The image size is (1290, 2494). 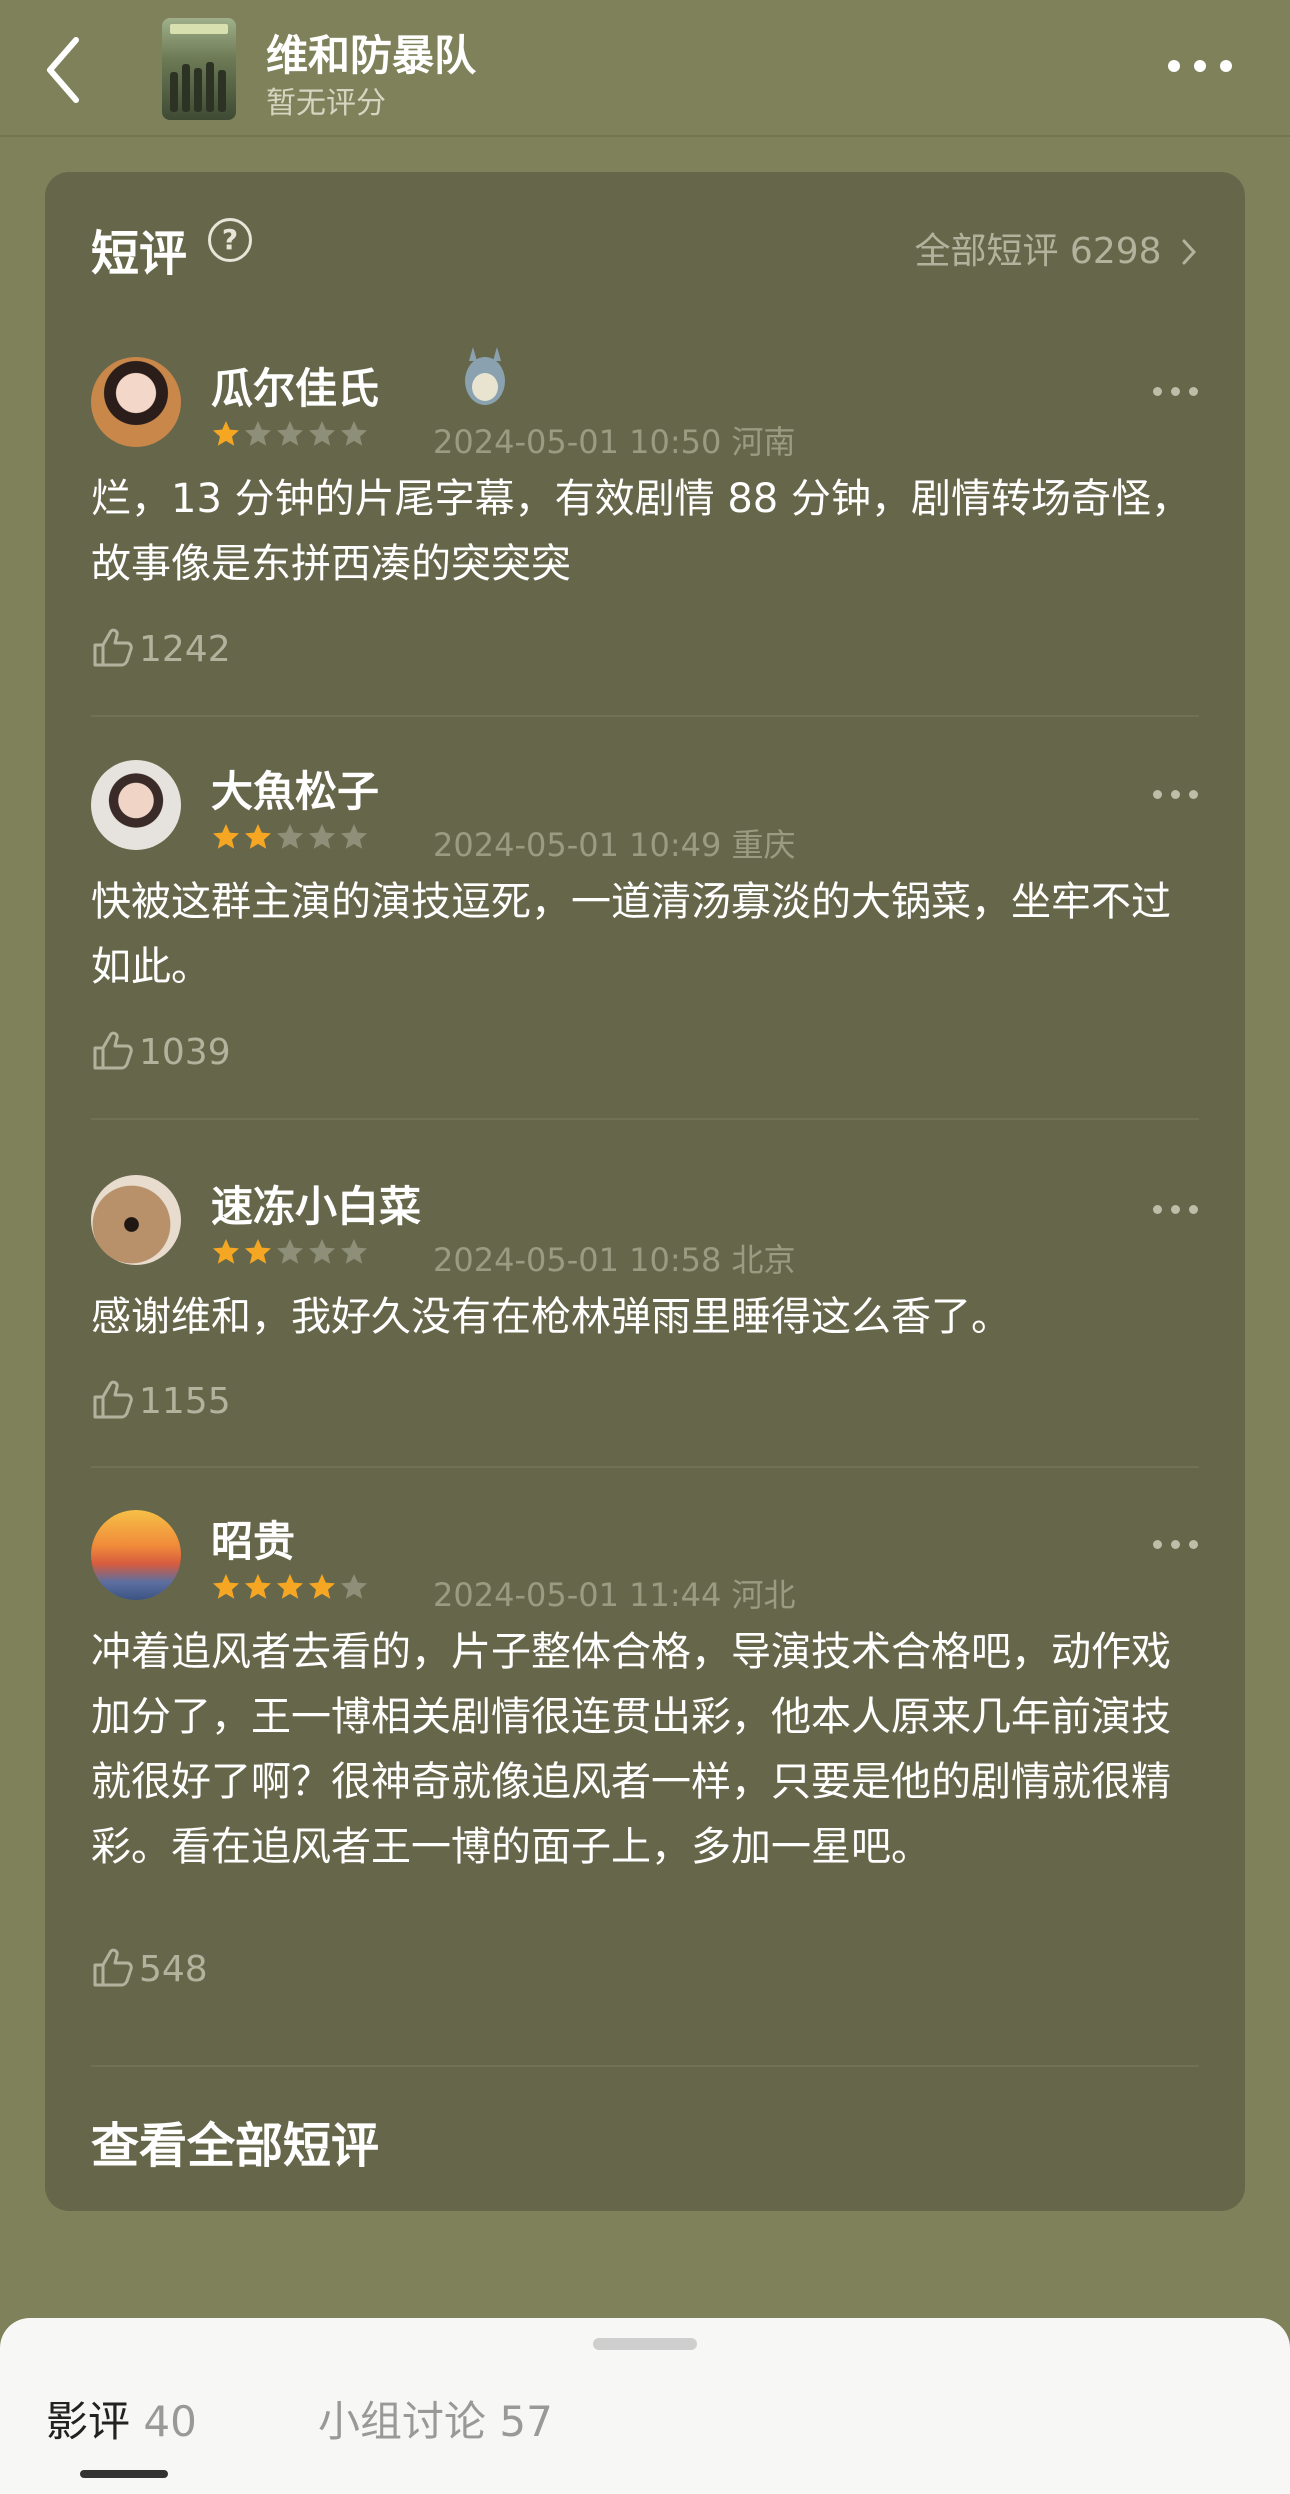 What do you see at coordinates (371, 55) in the screenshot?
I see `movie-title: 维和防暴队` at bounding box center [371, 55].